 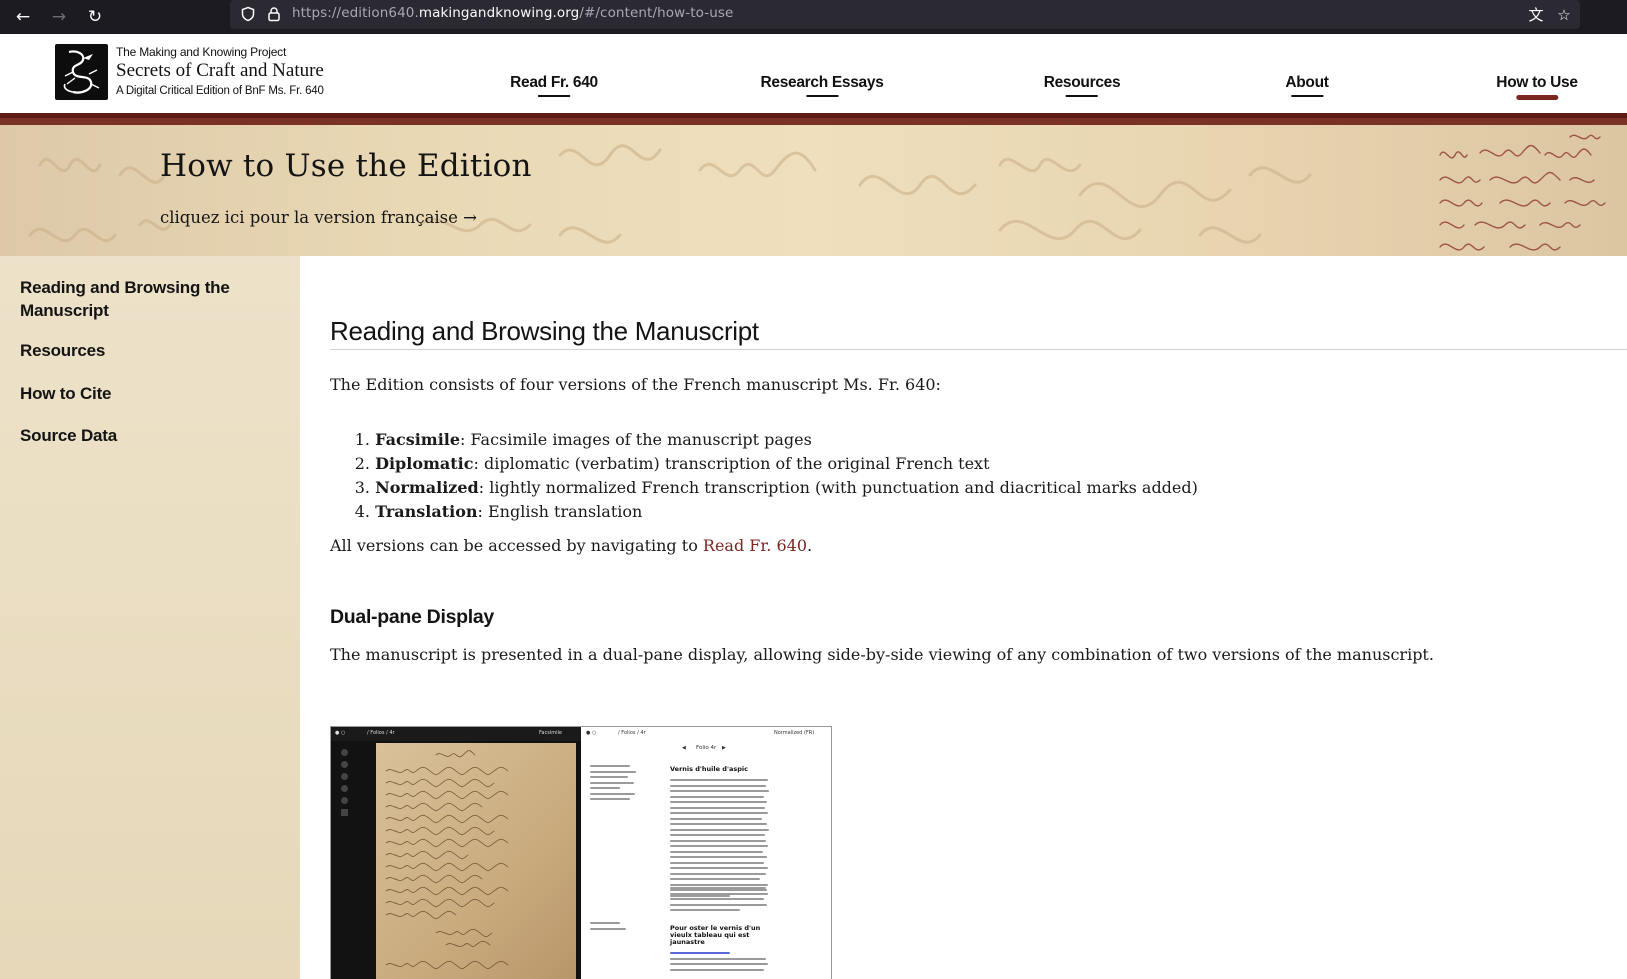 What do you see at coordinates (550, 733) in the screenshot?
I see `left-mode-label: Facsimile` at bounding box center [550, 733].